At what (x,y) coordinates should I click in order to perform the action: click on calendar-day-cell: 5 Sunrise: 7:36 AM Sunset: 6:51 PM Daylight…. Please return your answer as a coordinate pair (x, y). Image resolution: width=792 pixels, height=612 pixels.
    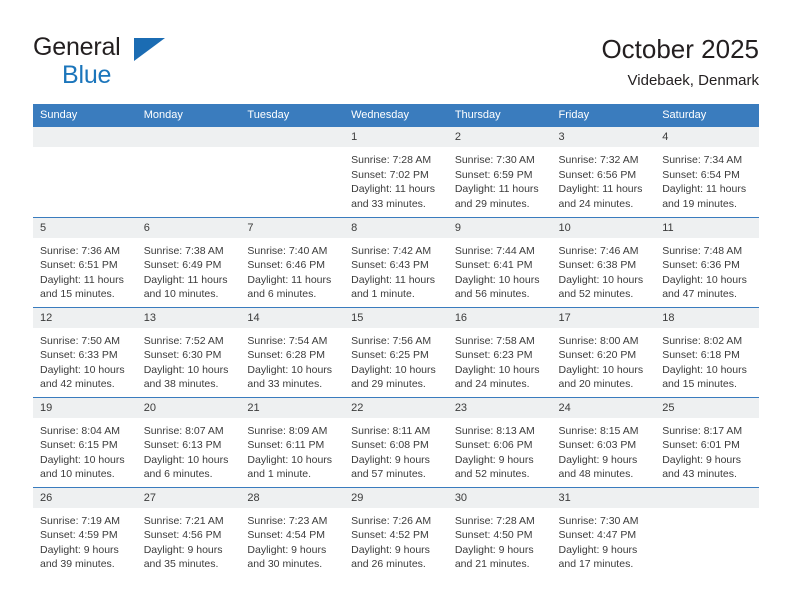
    Looking at the image, I should click on (85, 261).